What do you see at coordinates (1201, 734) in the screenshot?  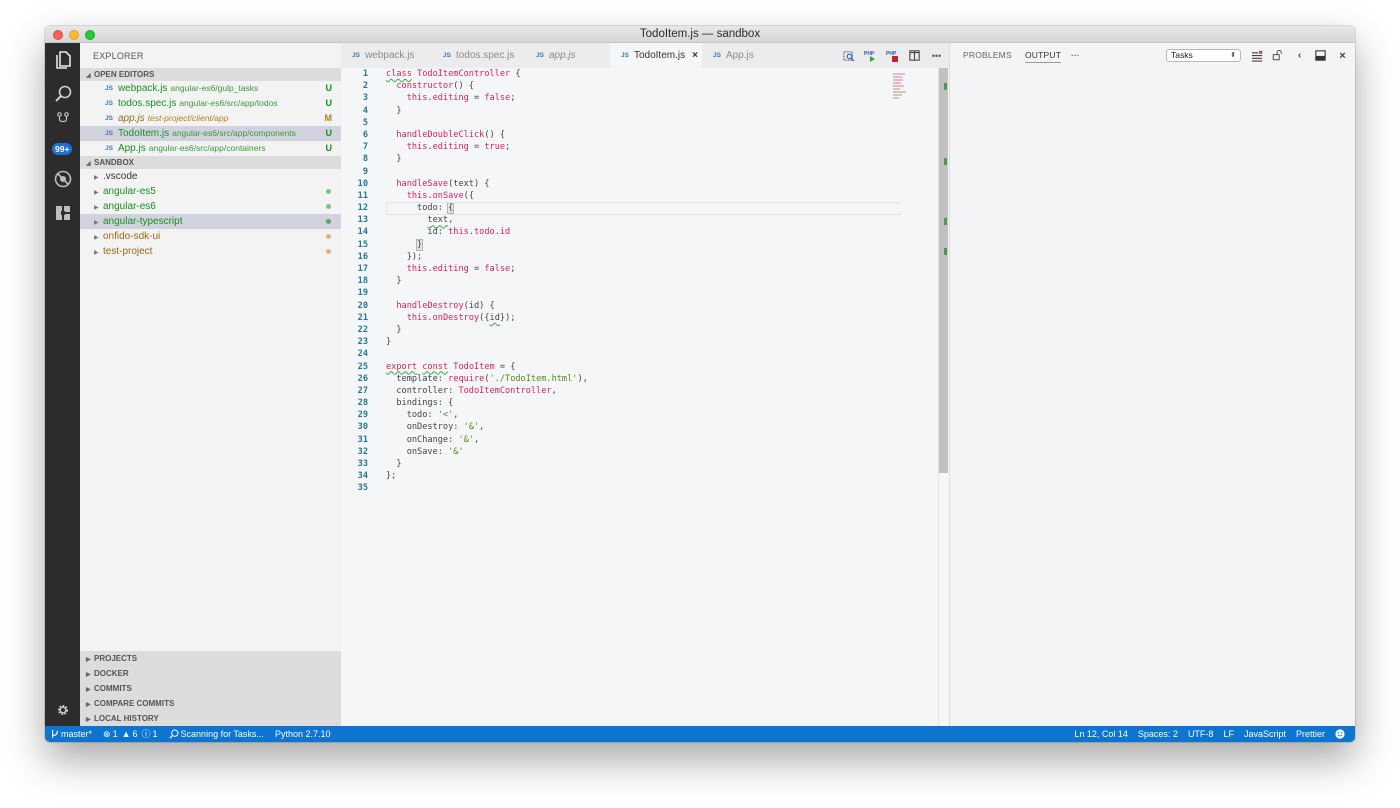 I see `encoding: UTF-8` at bounding box center [1201, 734].